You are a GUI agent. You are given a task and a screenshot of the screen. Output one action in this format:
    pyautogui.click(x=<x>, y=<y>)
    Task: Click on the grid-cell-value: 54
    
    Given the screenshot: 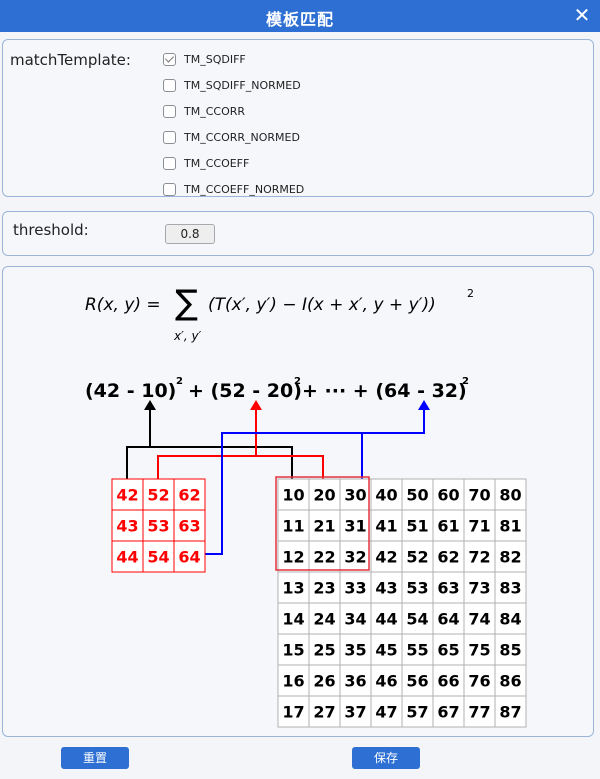 What is the action you would take?
    pyautogui.click(x=417, y=619)
    